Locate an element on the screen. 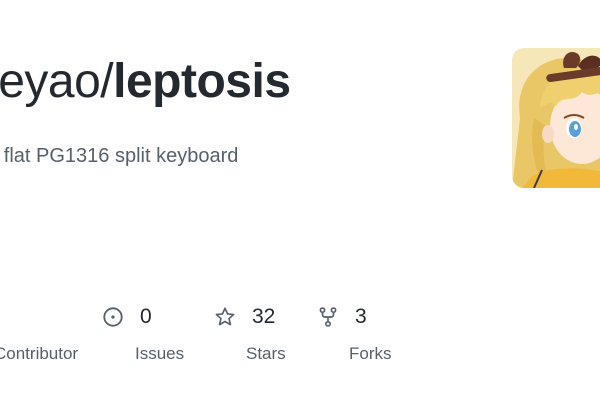 Image resolution: width=600 pixels, height=400 pixels. repo-forked-icon is located at coordinates (328, 317).